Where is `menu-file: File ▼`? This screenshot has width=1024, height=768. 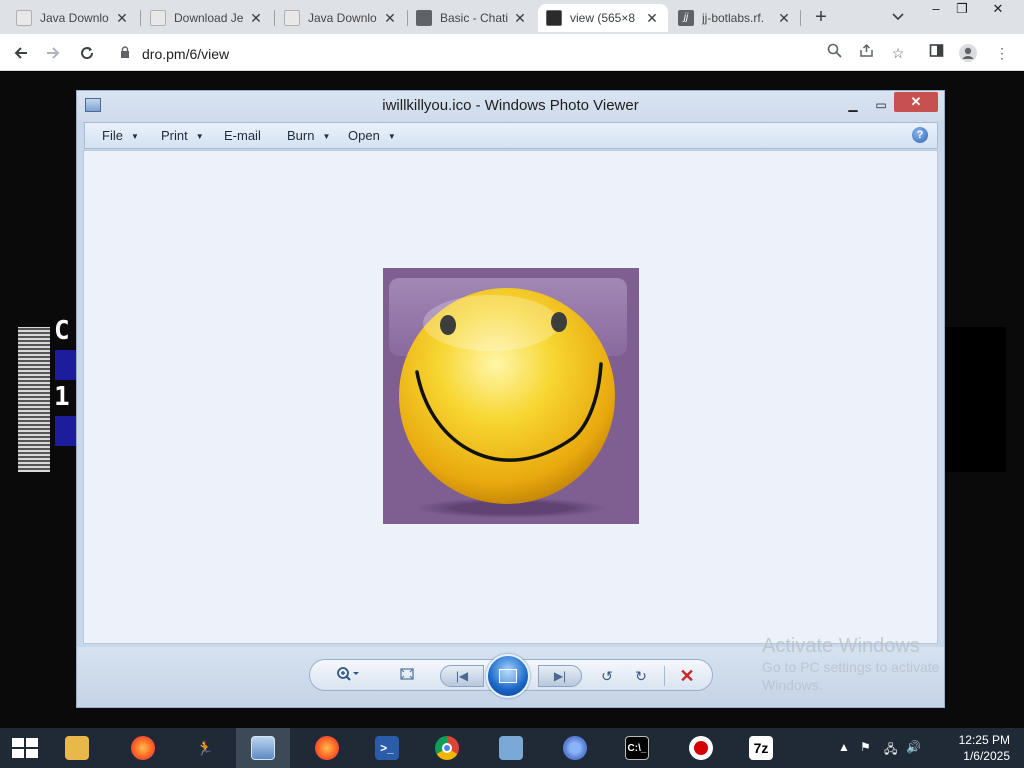 menu-file: File ▼ is located at coordinates (120, 135).